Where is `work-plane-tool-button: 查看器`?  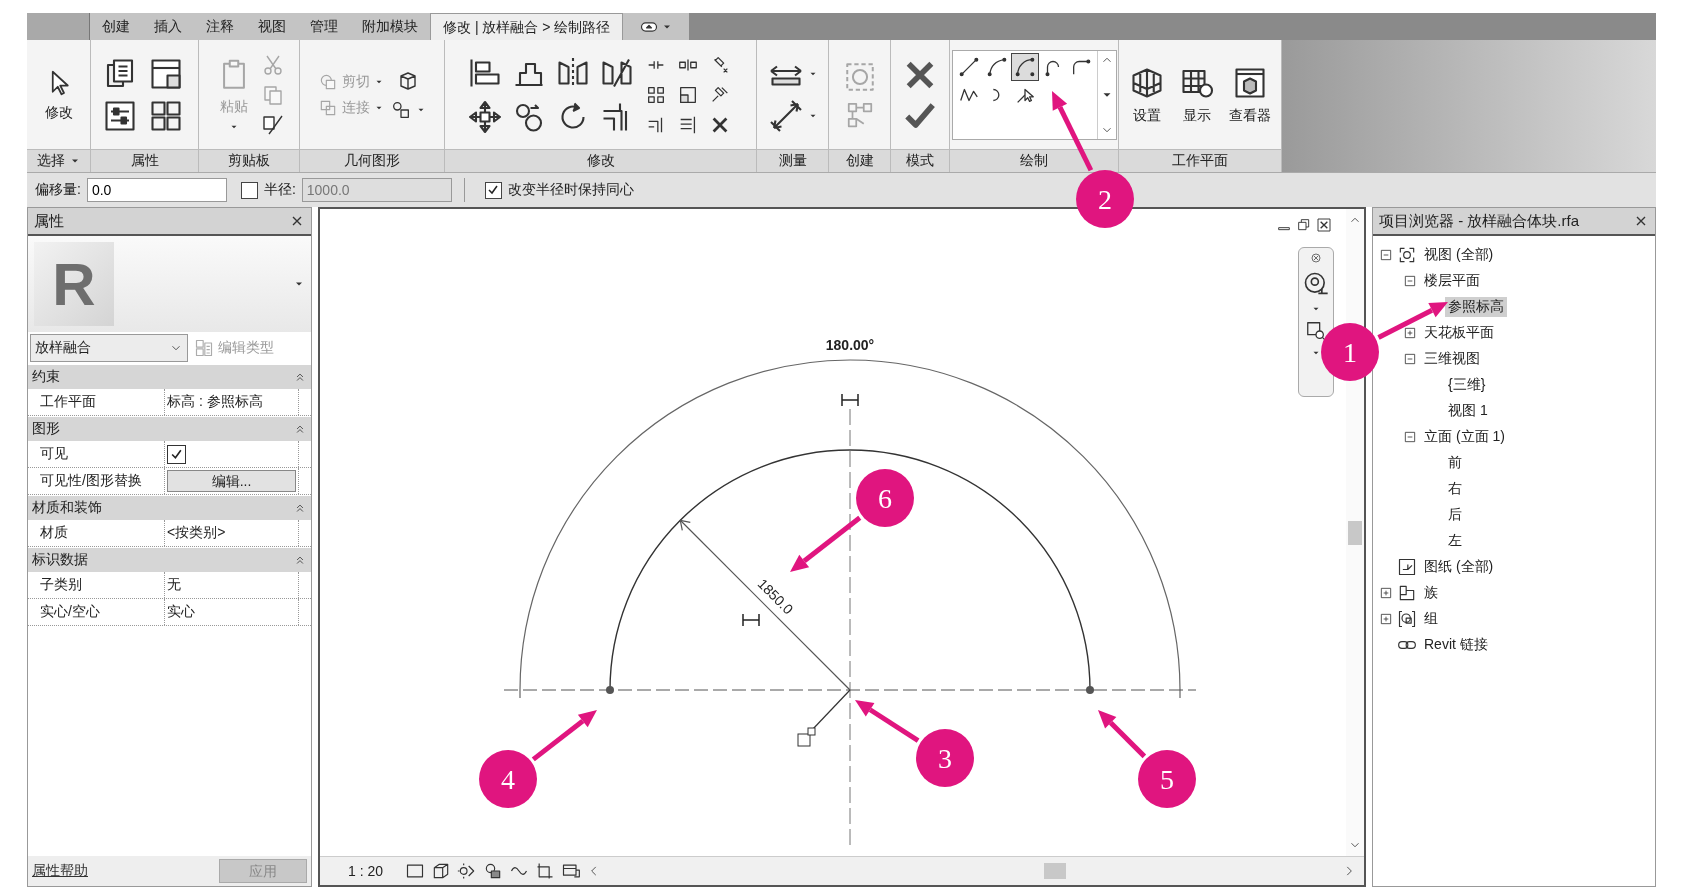
work-plane-tool-button: 查看器 is located at coordinates (1250, 94).